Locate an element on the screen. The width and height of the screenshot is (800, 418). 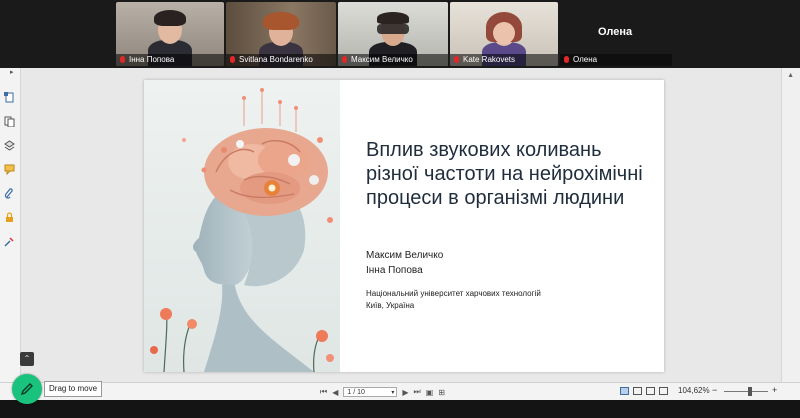
attachment-icon is located at coordinates (9, 193).